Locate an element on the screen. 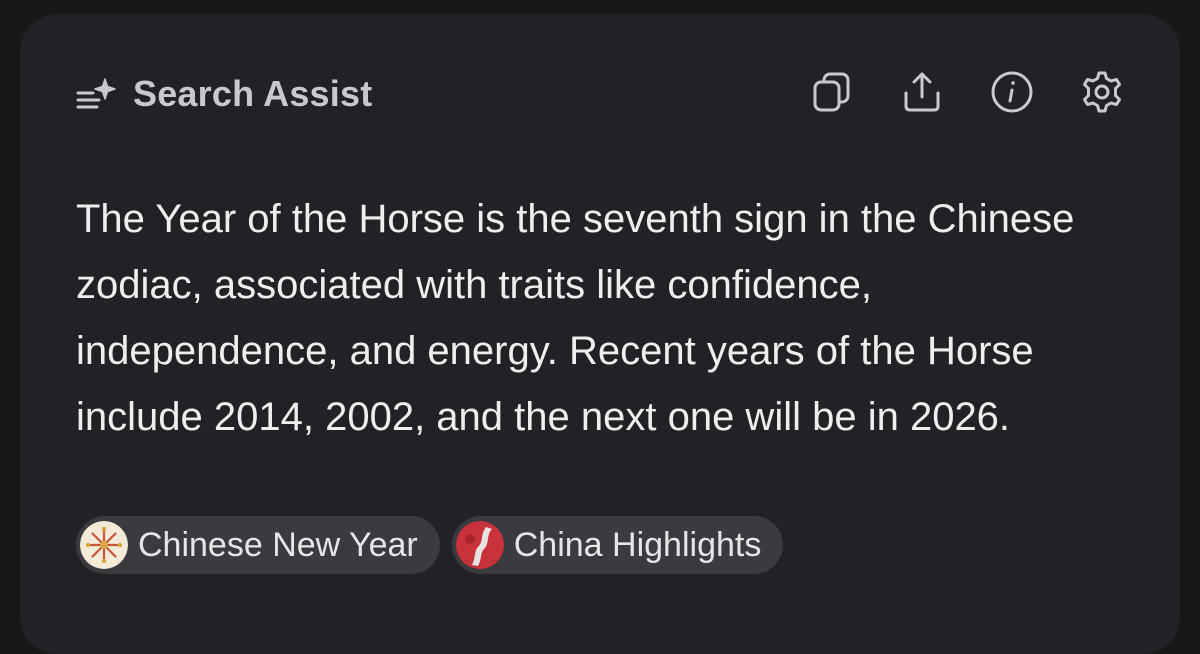 This screenshot has height=654, width=1200. info-icon is located at coordinates (1012, 94).